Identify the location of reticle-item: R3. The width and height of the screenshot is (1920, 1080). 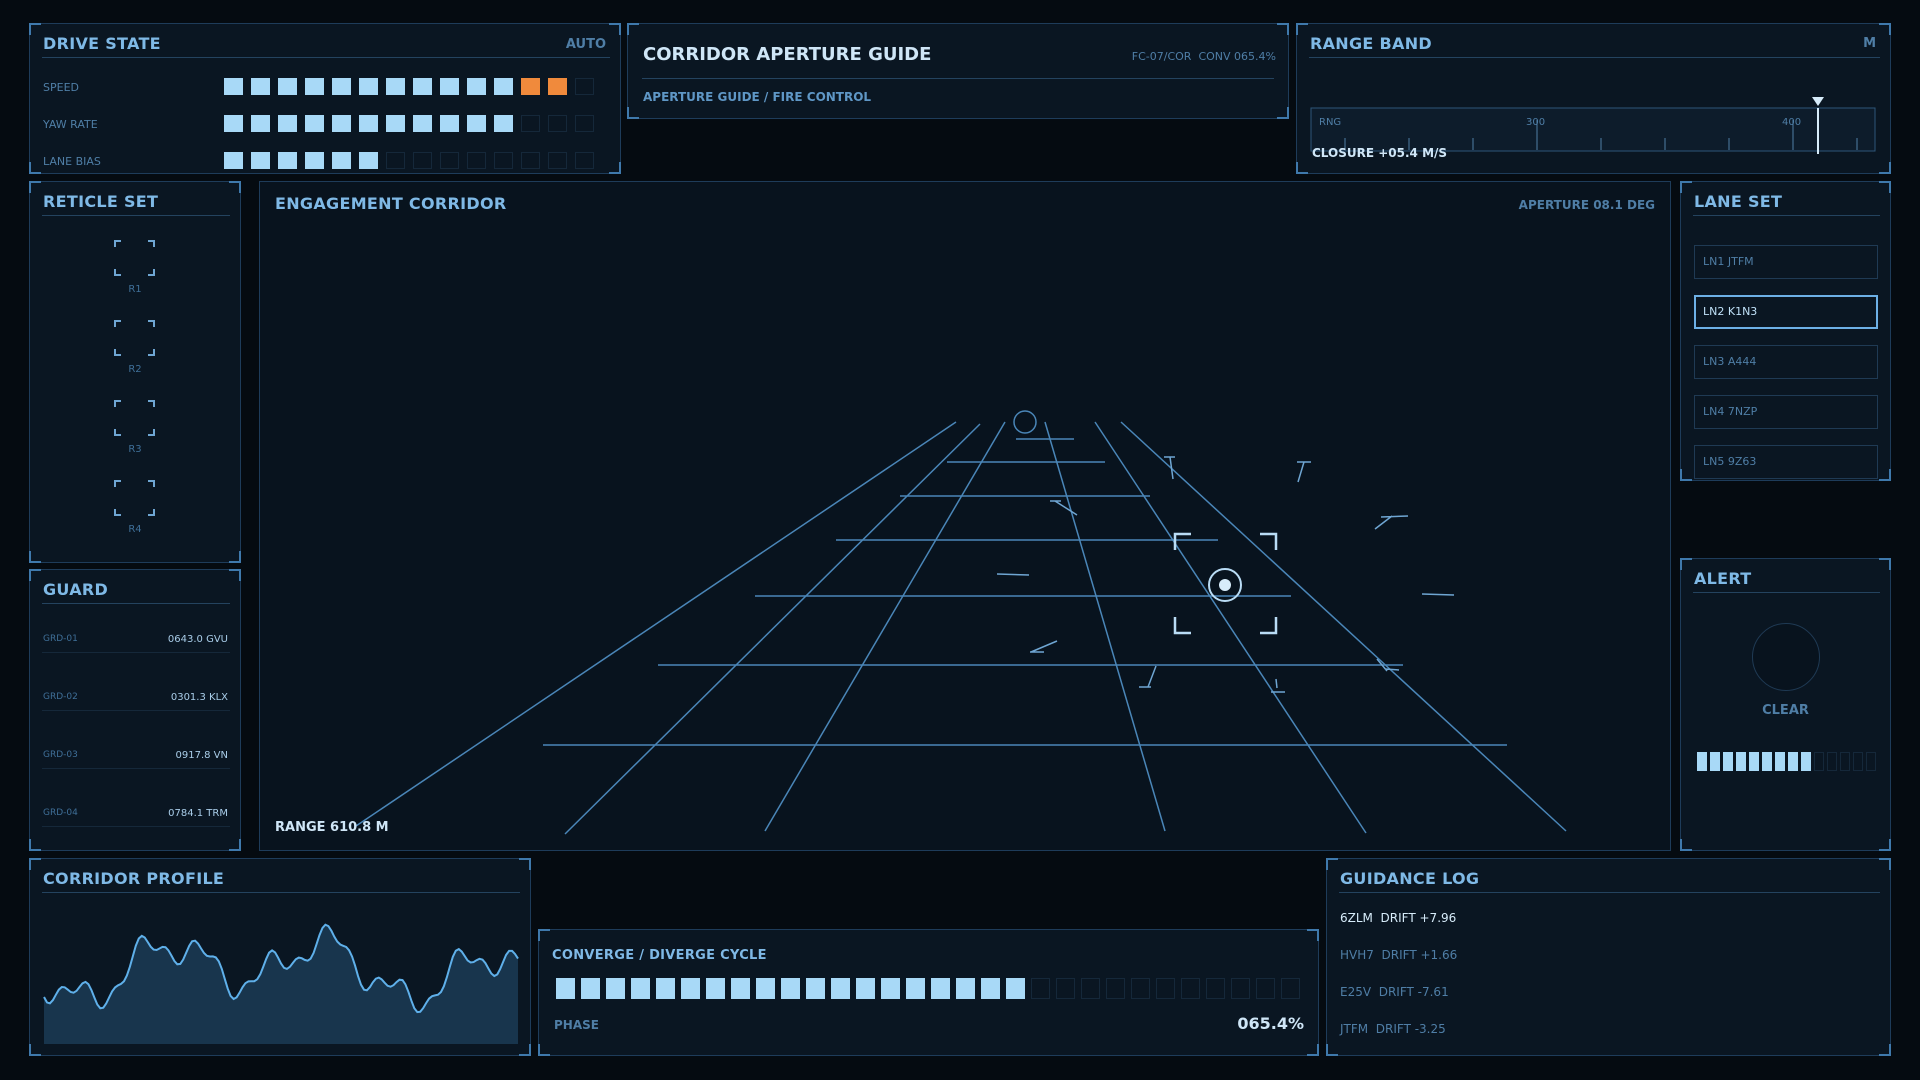
(135, 426).